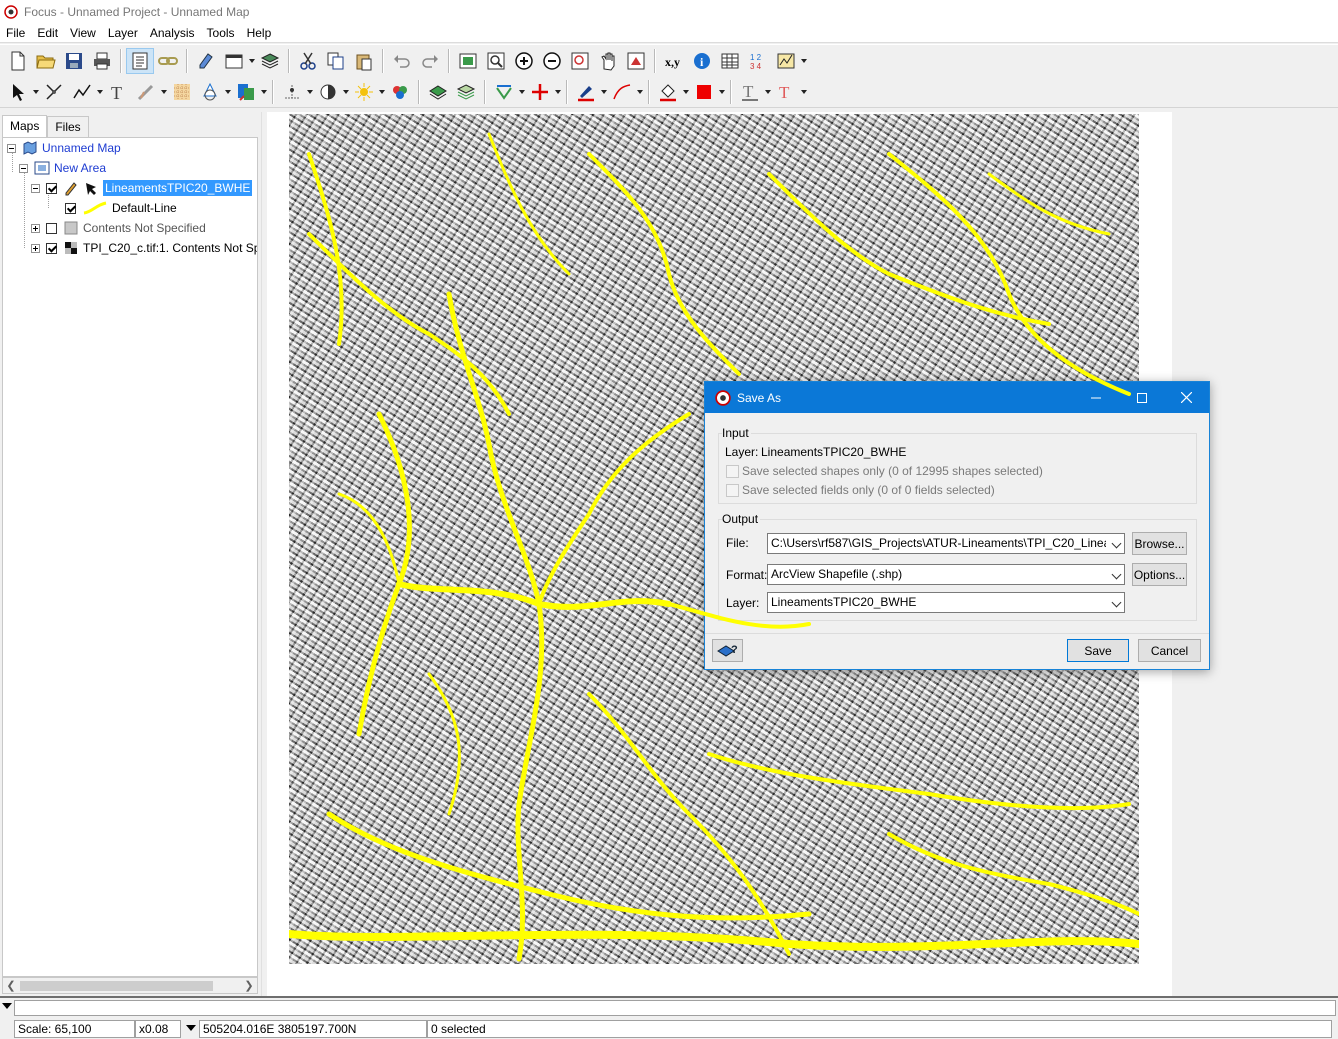 This screenshot has height=1039, width=1338. I want to click on symbol-dropdown, so click(522, 92).